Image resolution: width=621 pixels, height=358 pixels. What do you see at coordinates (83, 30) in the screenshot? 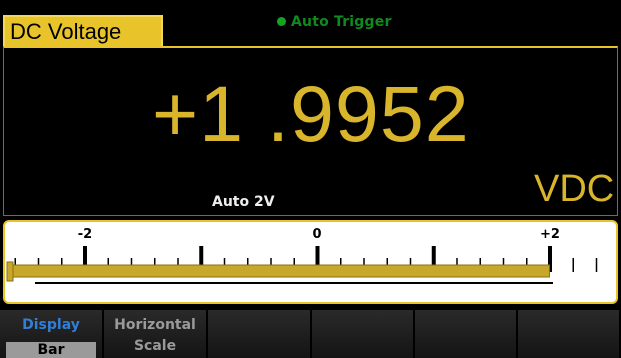
I see `measurement-mode-tab: DC Voltage` at bounding box center [83, 30].